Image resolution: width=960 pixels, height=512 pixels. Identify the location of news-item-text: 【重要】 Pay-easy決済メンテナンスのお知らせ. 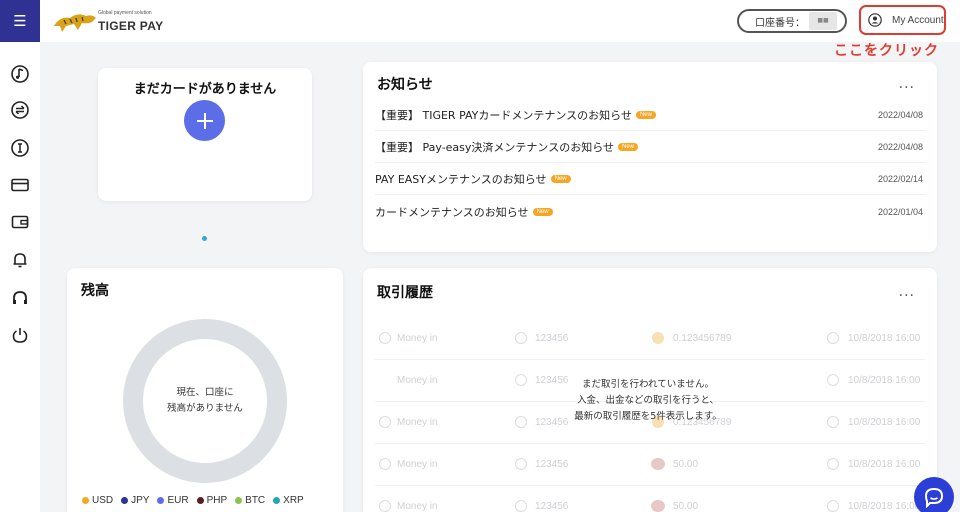
(494, 147).